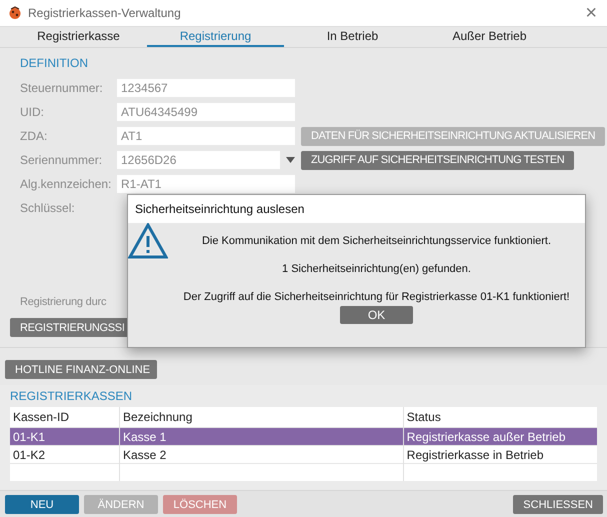 This screenshot has height=517, width=607. I want to click on table-cell: 01-K2, so click(65, 455).